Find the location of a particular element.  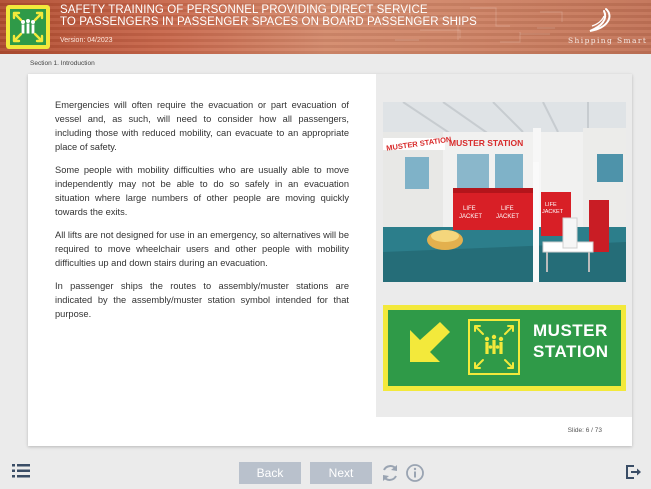

next-button: Next is located at coordinates (341, 473).